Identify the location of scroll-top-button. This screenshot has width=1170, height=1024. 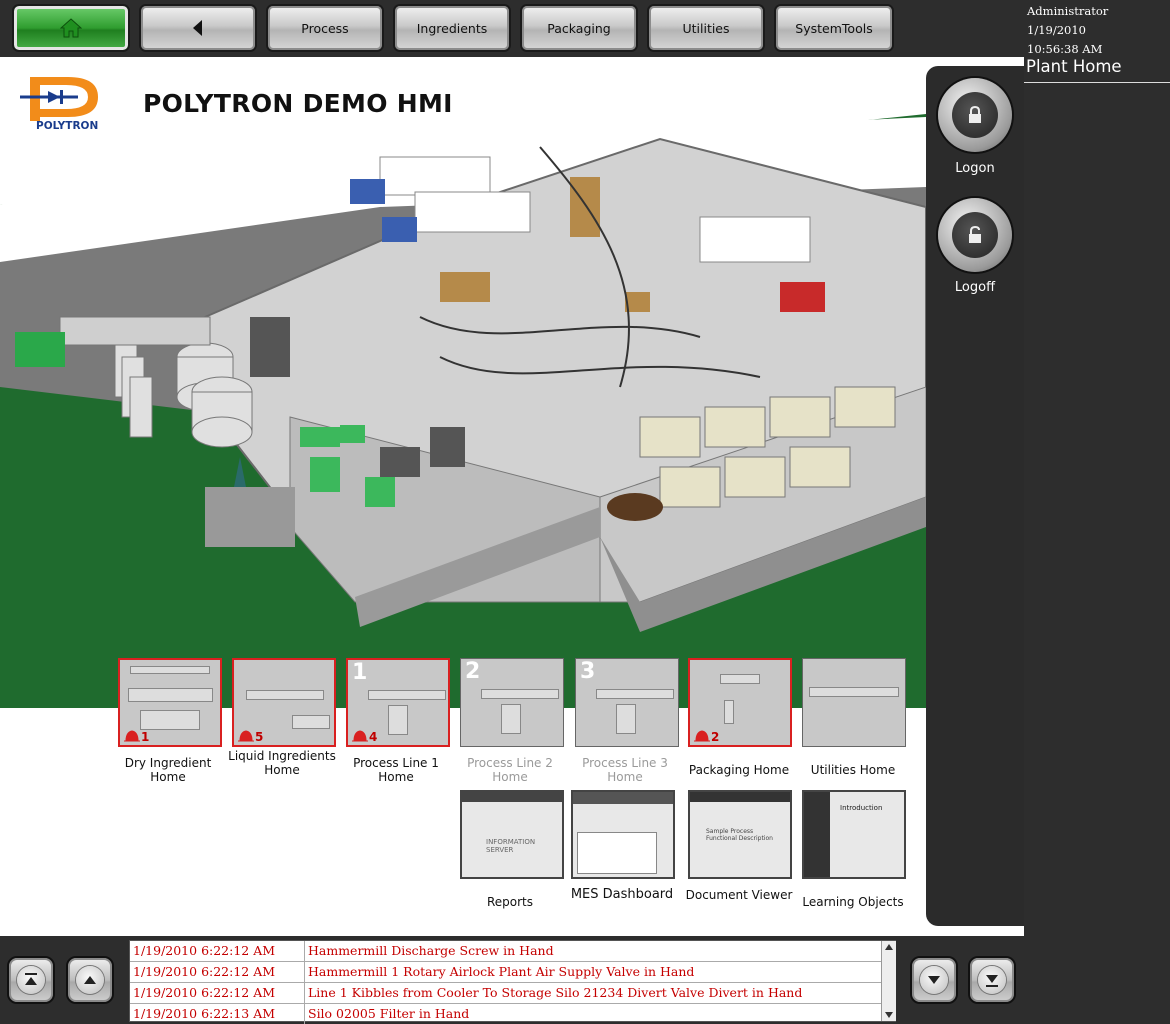
(31, 980).